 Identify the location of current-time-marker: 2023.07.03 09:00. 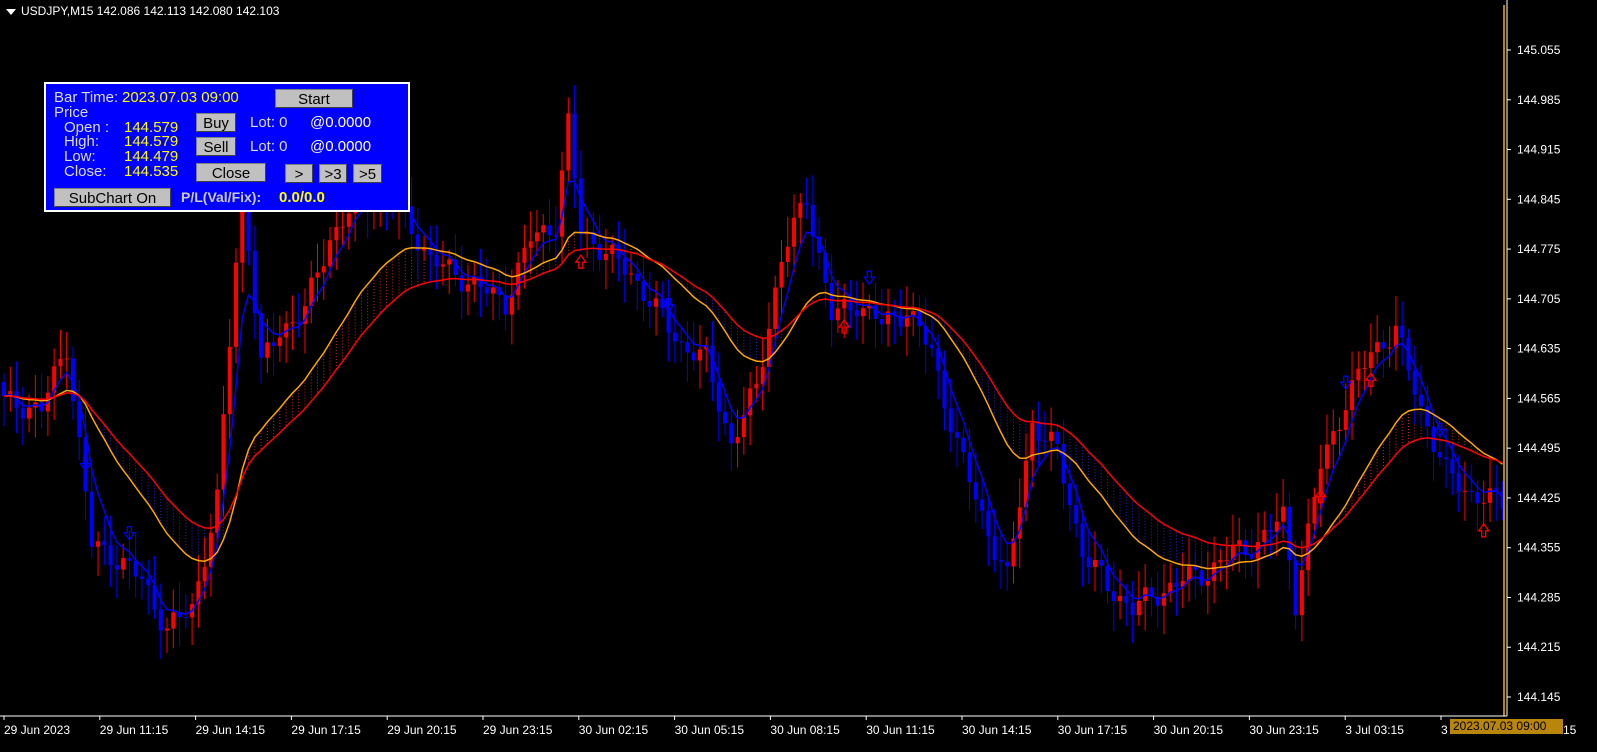
(1506, 726).